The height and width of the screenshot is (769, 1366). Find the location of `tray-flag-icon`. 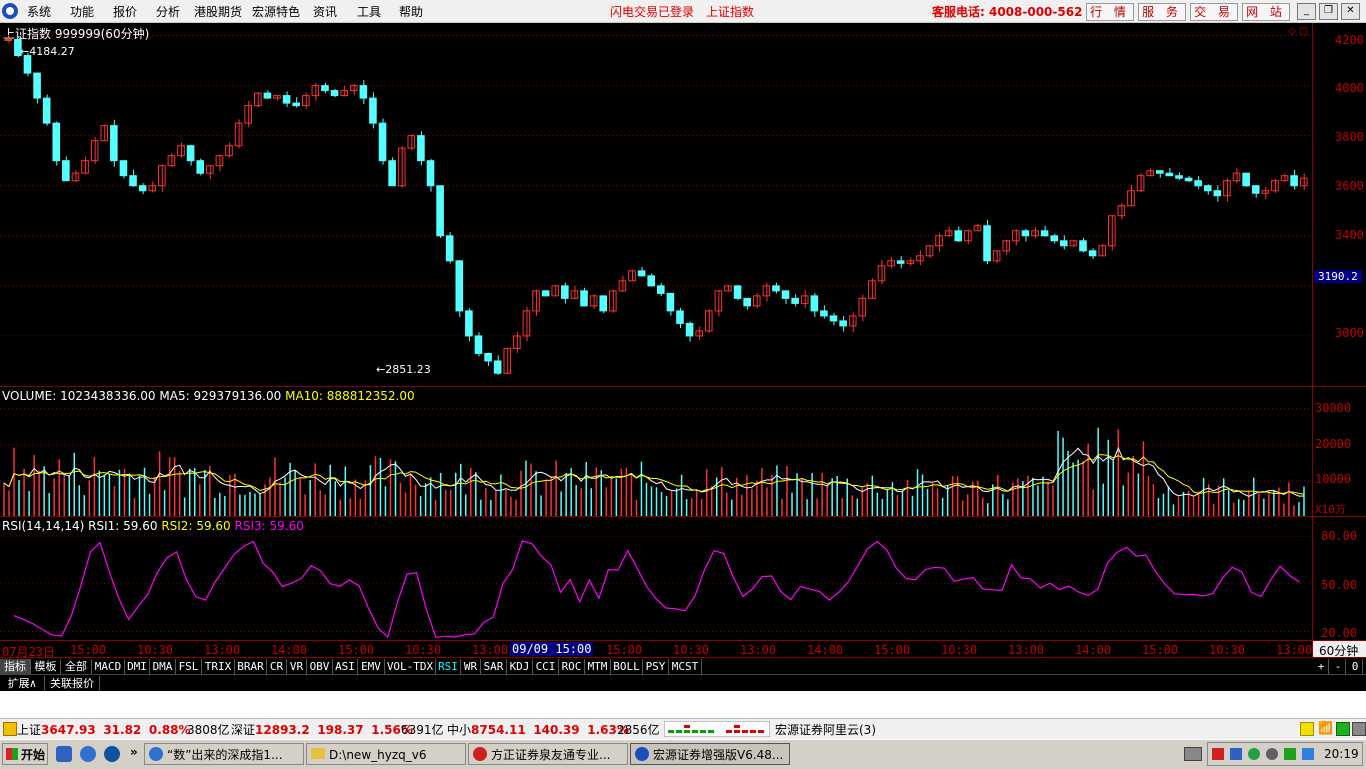

tray-flag-icon is located at coordinates (1218, 754).